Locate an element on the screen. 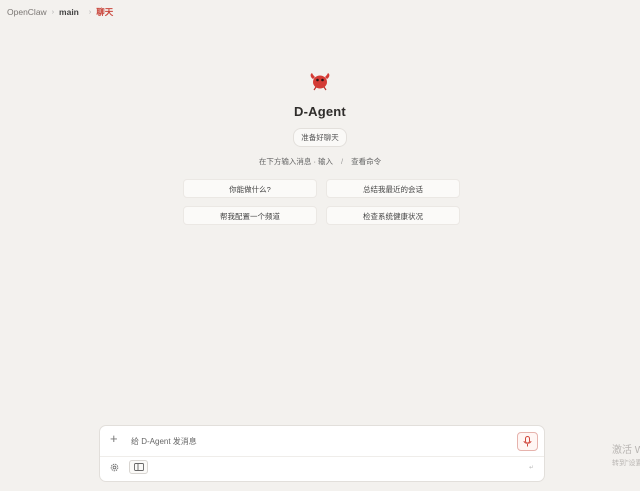  plus-icon: + is located at coordinates (114, 439).